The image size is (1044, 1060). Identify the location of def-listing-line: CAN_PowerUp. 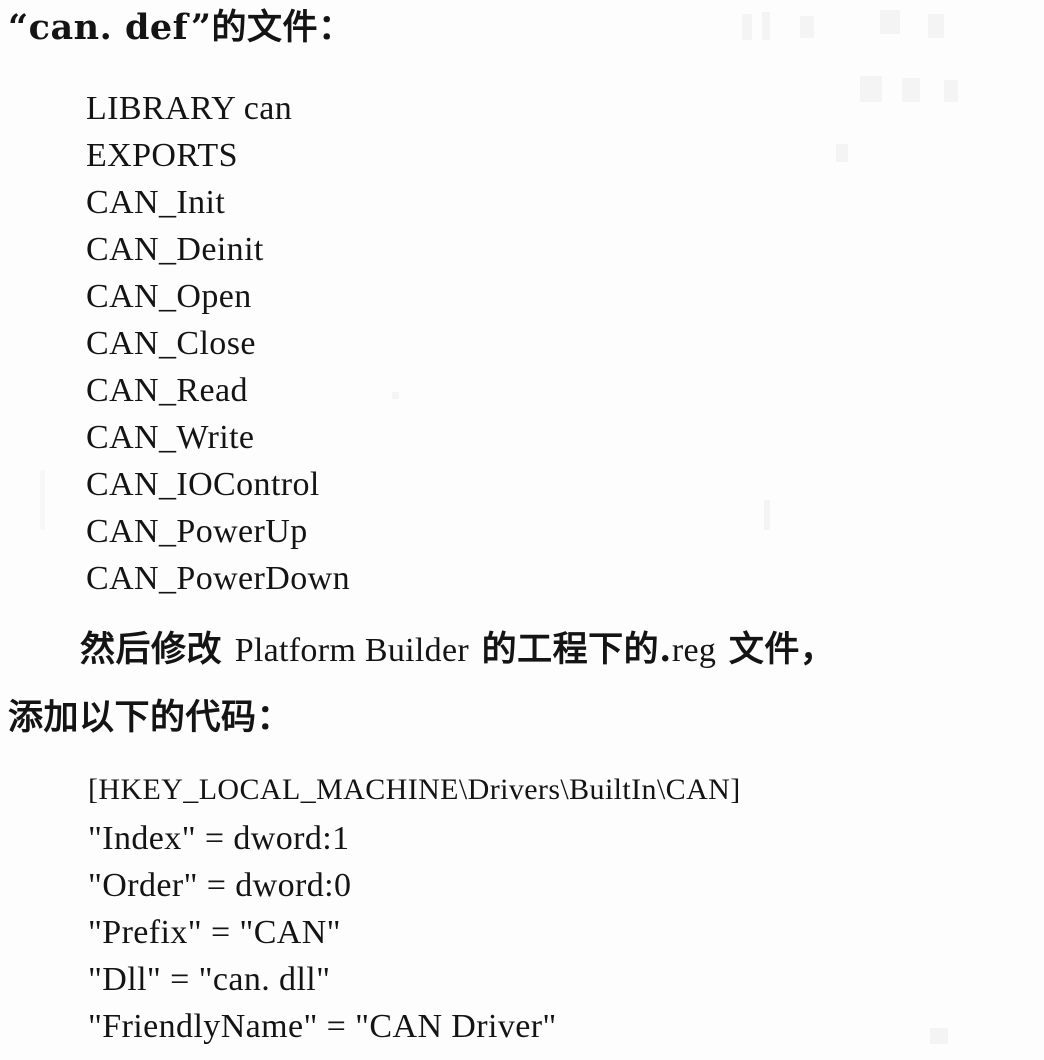
(197, 532).